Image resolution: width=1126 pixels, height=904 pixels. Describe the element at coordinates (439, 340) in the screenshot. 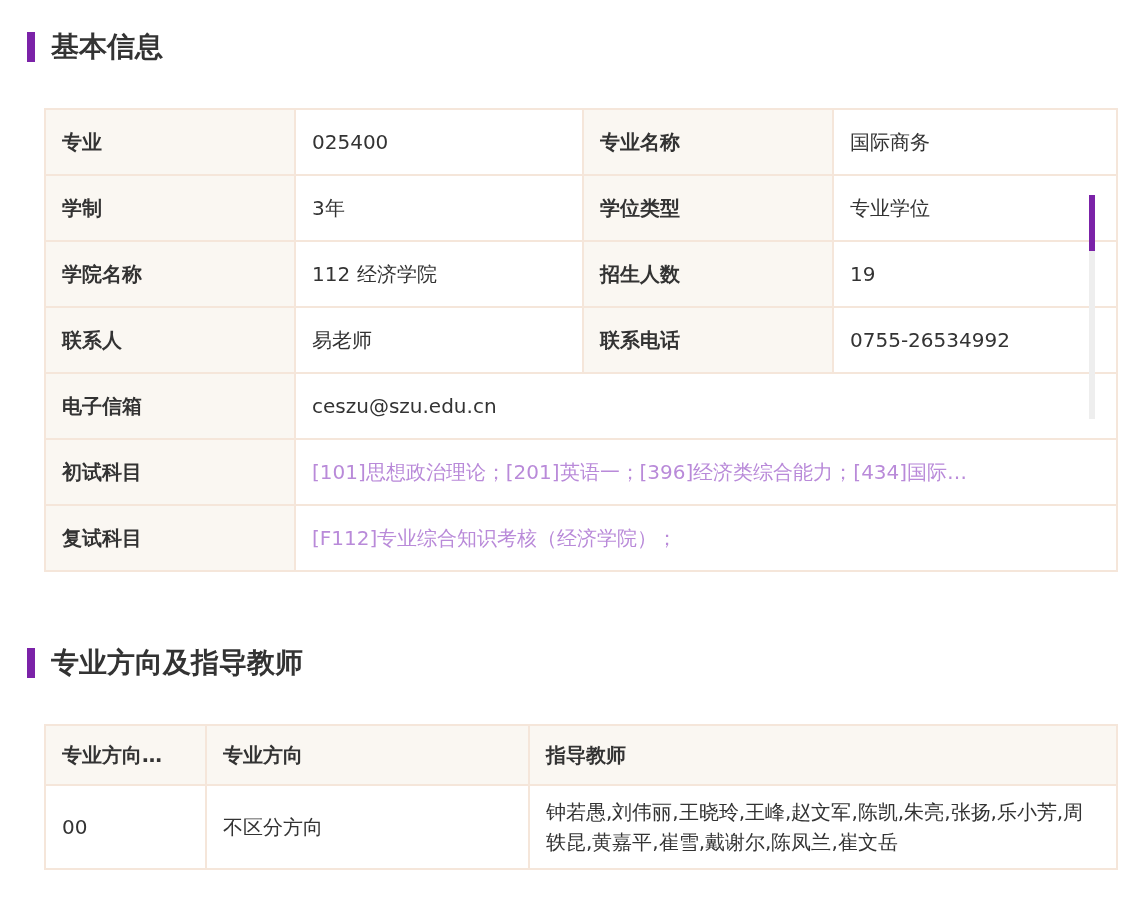

I see `field-value: 易老师` at that location.